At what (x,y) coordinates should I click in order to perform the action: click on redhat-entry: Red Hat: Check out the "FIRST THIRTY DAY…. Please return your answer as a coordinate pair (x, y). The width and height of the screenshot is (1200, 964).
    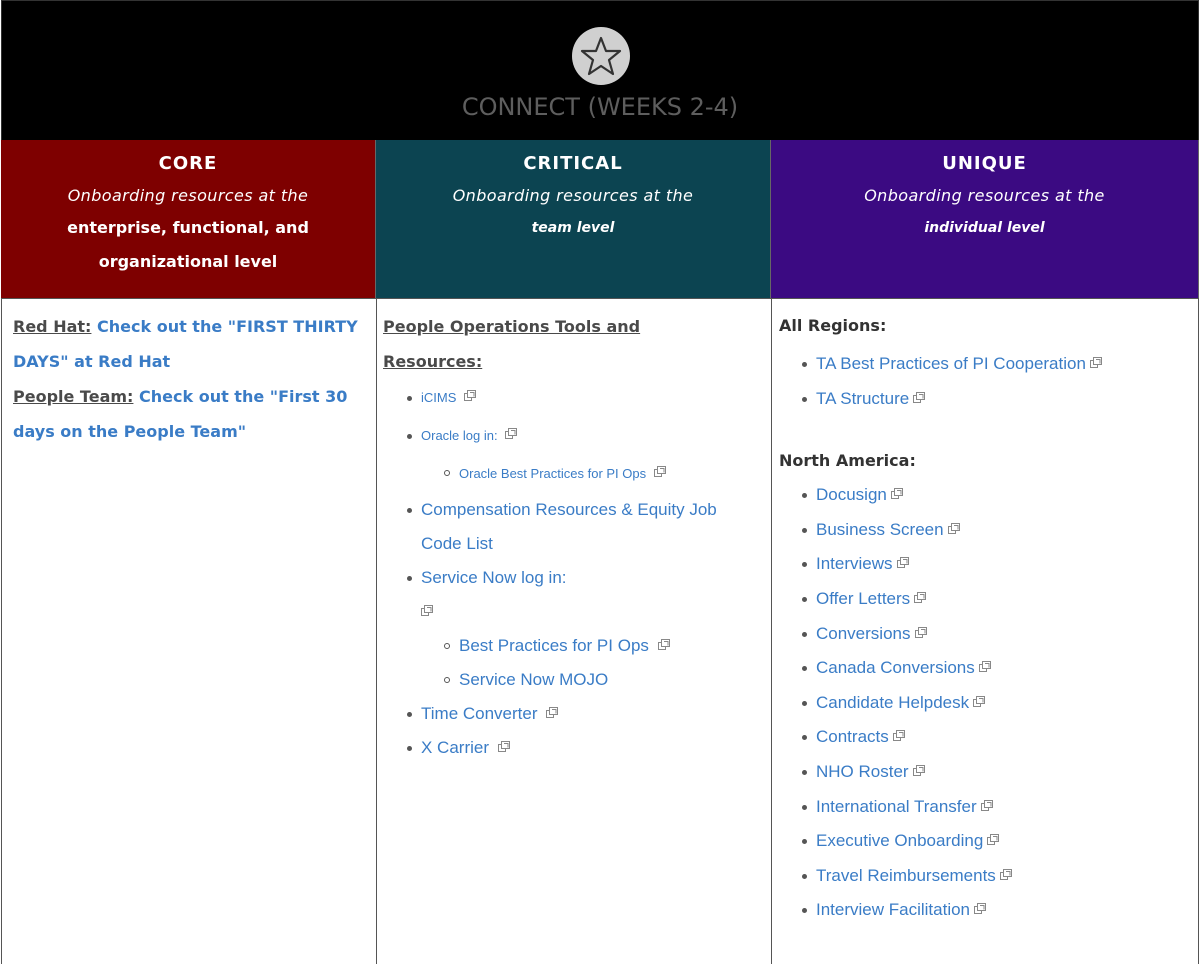
    Looking at the image, I should click on (193, 344).